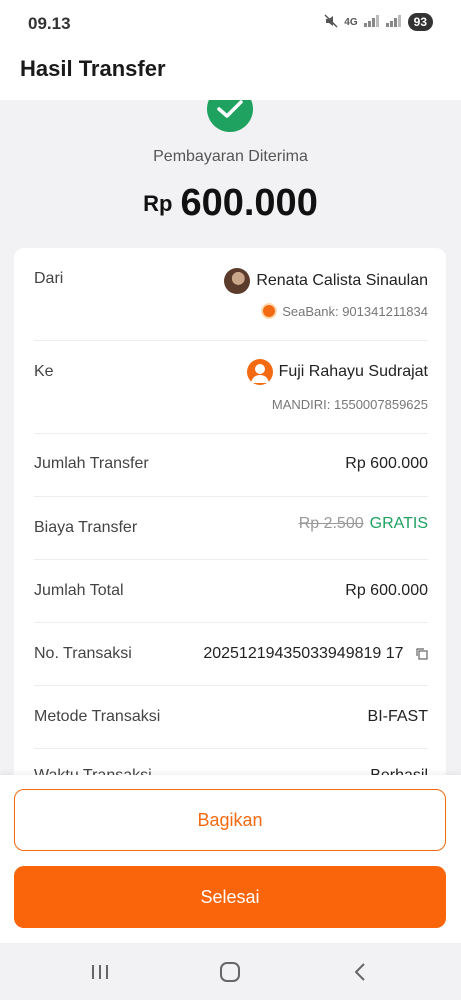 The width and height of the screenshot is (461, 1000). Describe the element at coordinates (230, 116) in the screenshot. I see `check-circle-icon` at that location.